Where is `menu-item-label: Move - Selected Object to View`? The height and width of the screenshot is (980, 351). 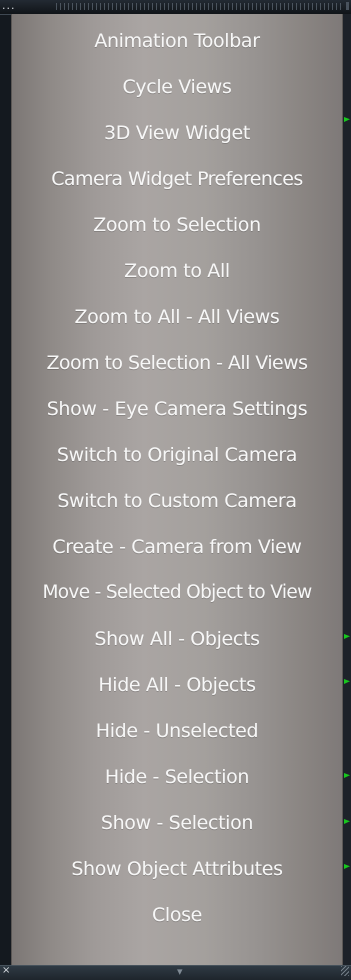 menu-item-label: Move - Selected Object to View is located at coordinates (177, 592).